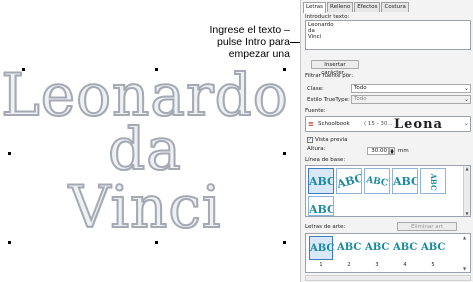 The width and height of the screenshot is (473, 282). Describe the element at coordinates (349, 265) in the screenshot. I see `art-number: 2` at that location.